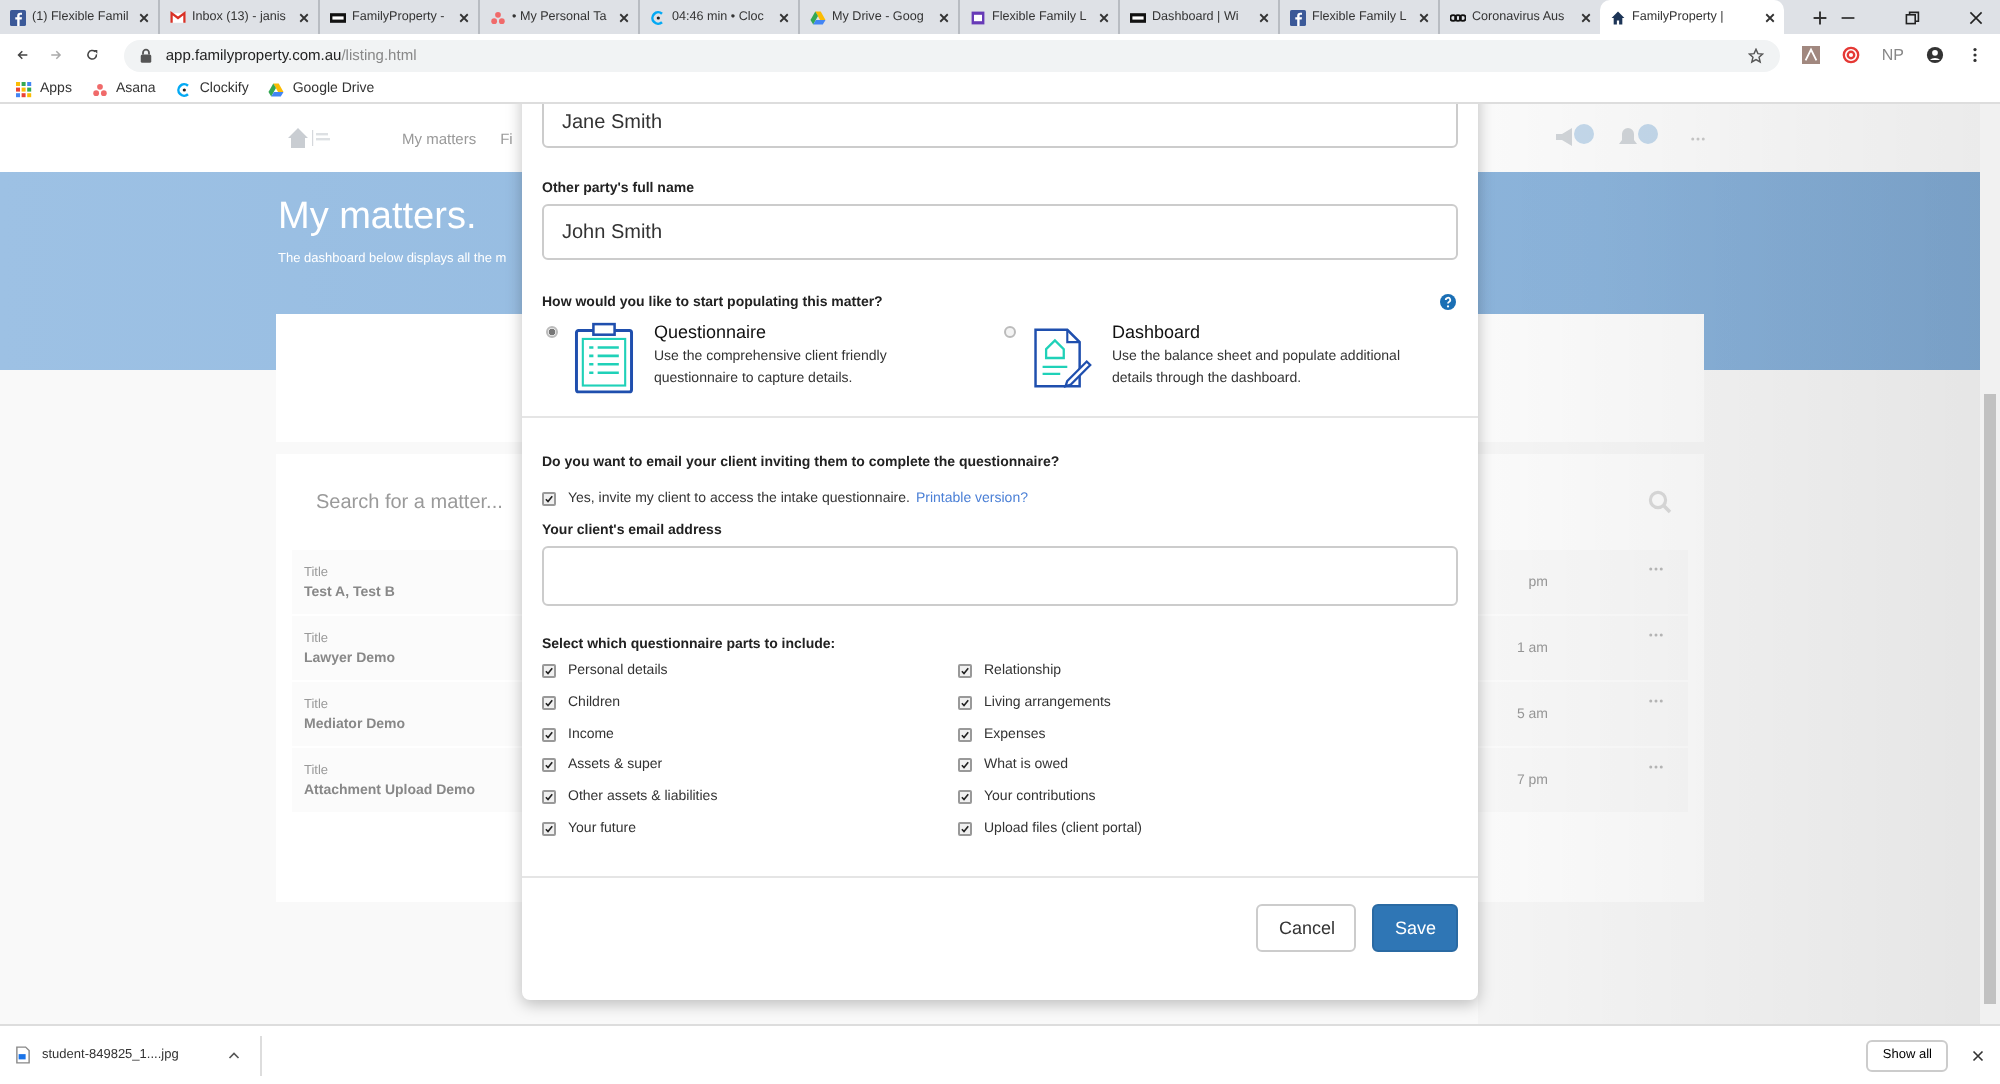 The height and width of the screenshot is (1084, 2000). Describe the element at coordinates (1990, 699) in the screenshot. I see `scrollbar-thumb` at that location.